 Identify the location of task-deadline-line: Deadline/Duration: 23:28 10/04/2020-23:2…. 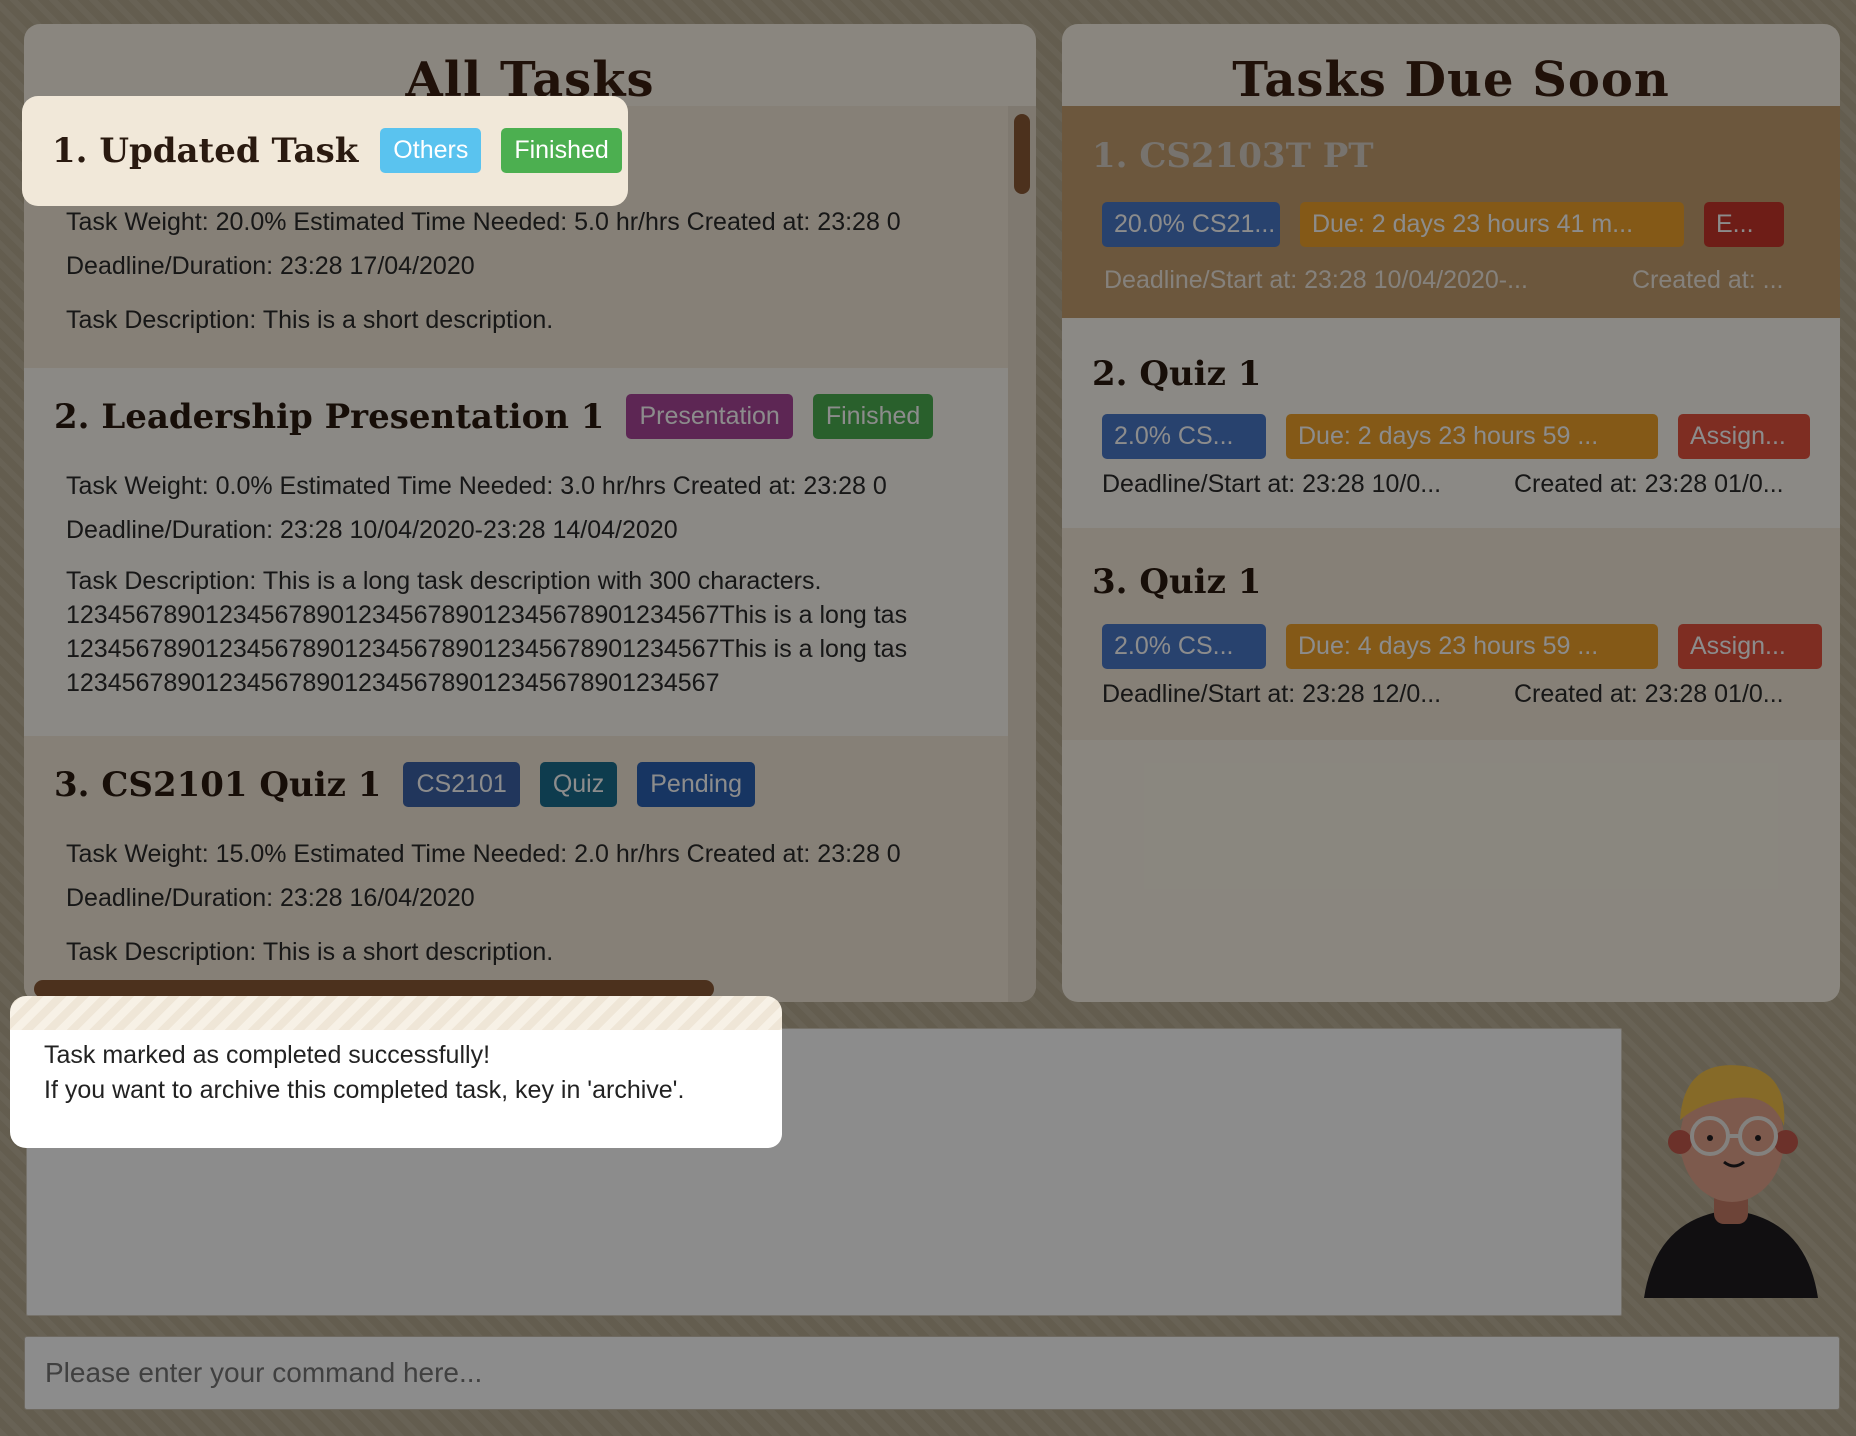
(372, 530).